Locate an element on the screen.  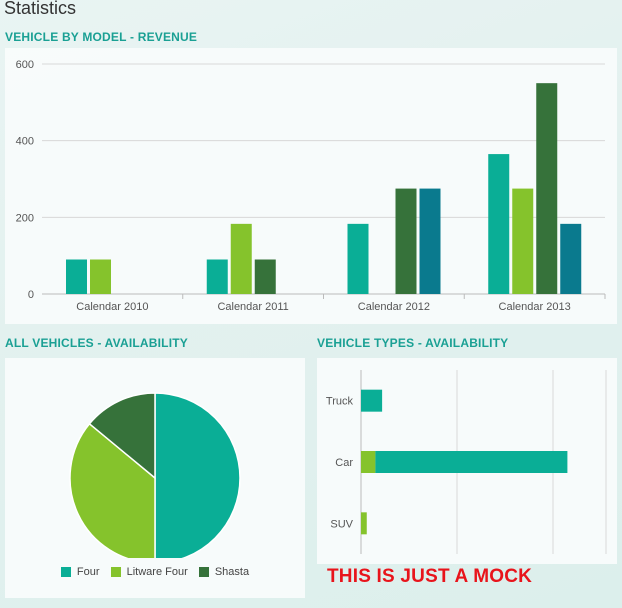
legend-swatch-litware-four is located at coordinates (115, 572).